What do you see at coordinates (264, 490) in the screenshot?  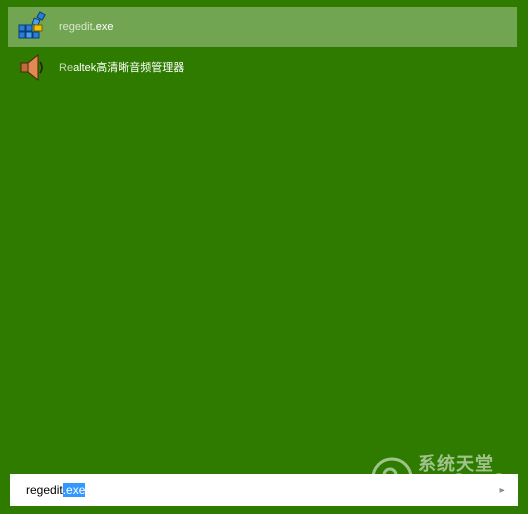 I see `search-input: regedit.exe ▸` at bounding box center [264, 490].